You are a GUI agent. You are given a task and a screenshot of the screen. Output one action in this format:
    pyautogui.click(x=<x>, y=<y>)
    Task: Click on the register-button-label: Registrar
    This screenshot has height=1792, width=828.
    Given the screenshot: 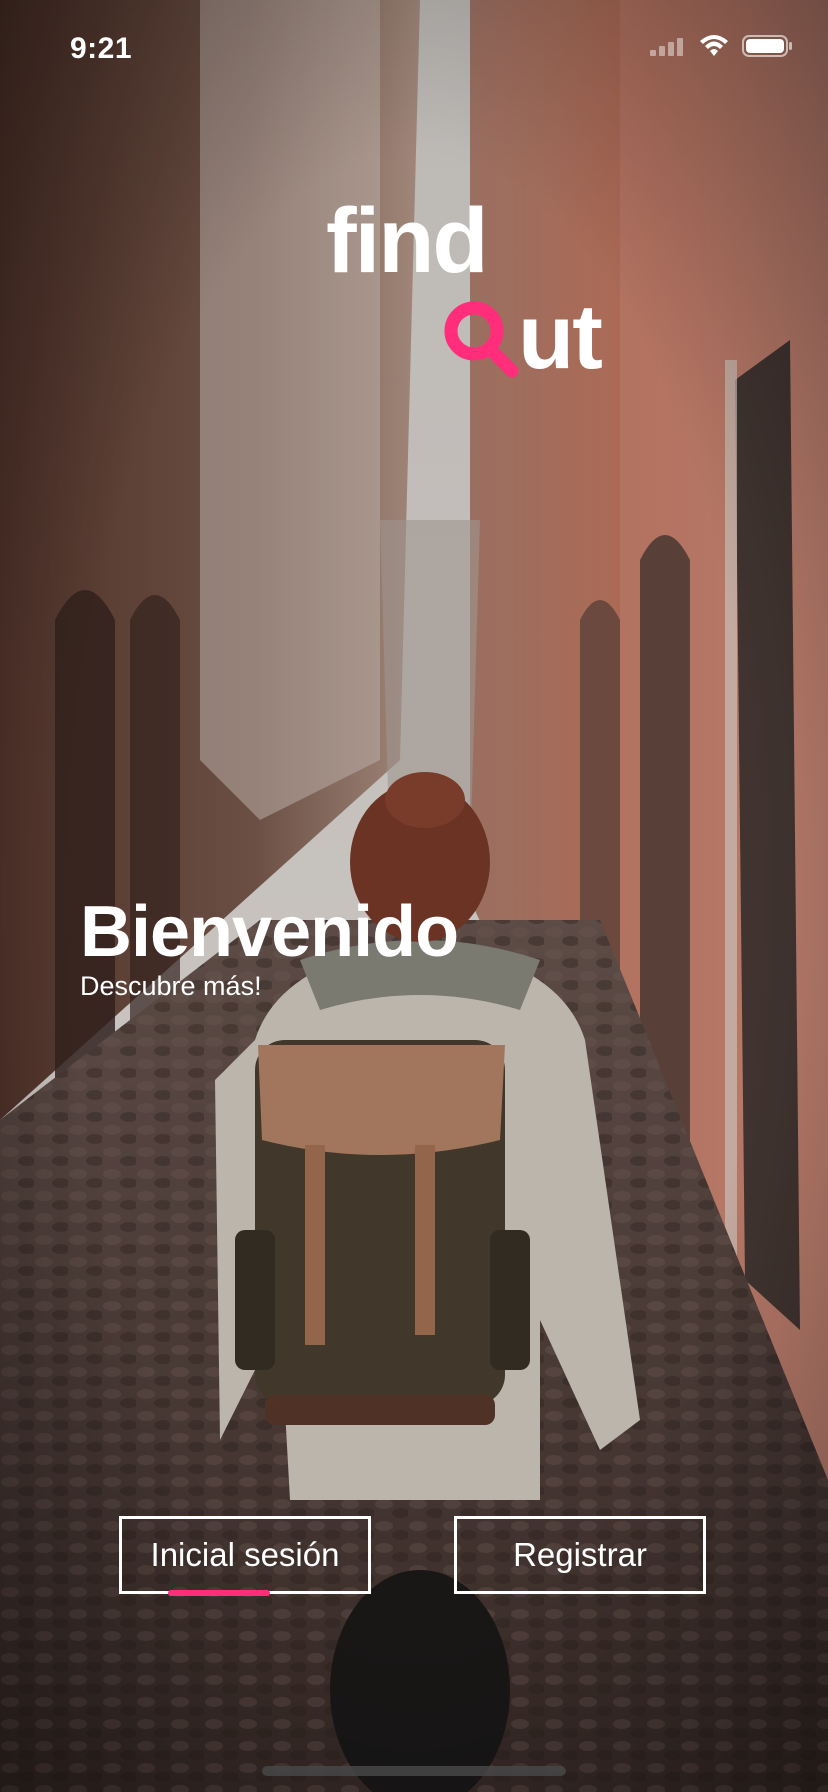 What is the action you would take?
    pyautogui.click(x=580, y=1554)
    